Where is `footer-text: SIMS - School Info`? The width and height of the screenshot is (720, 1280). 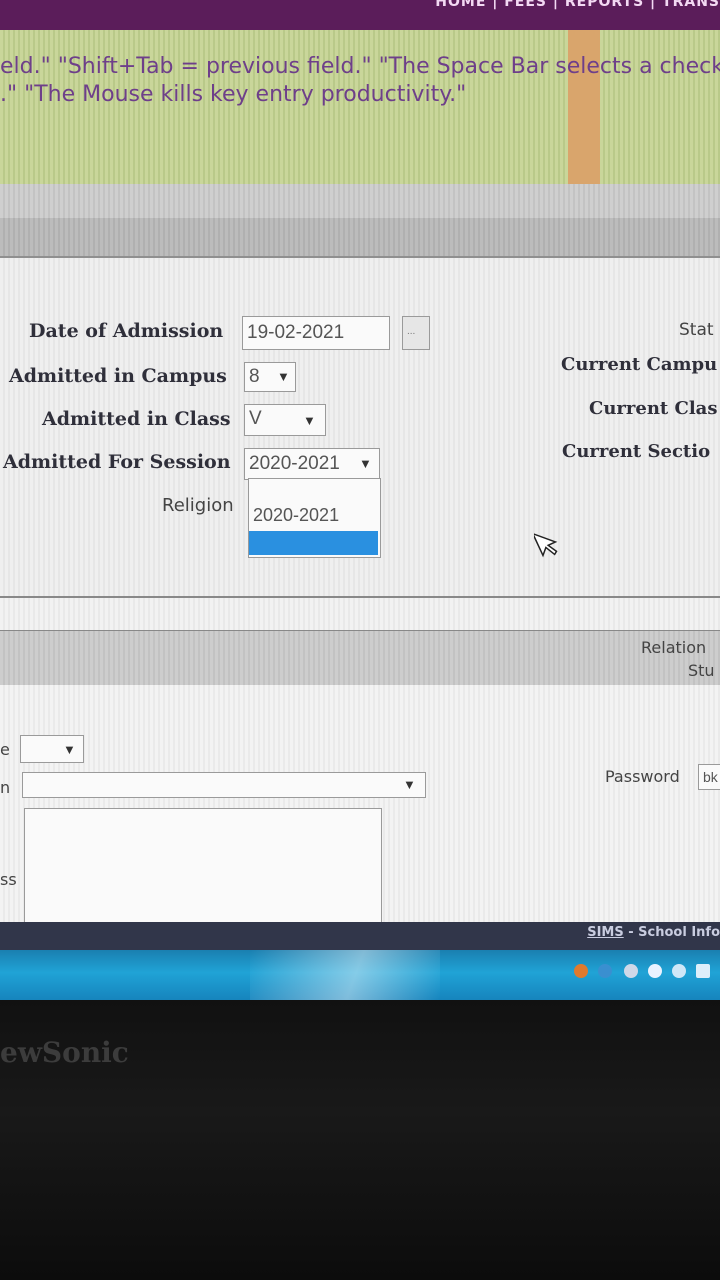 footer-text: SIMS - School Info is located at coordinates (653, 932).